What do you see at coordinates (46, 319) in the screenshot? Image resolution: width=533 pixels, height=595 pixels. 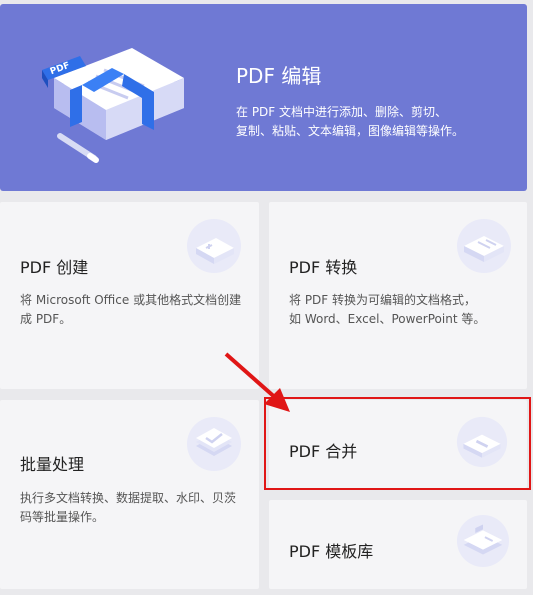 I see `pdf-create-desc-line2: 成 PDF。` at bounding box center [46, 319].